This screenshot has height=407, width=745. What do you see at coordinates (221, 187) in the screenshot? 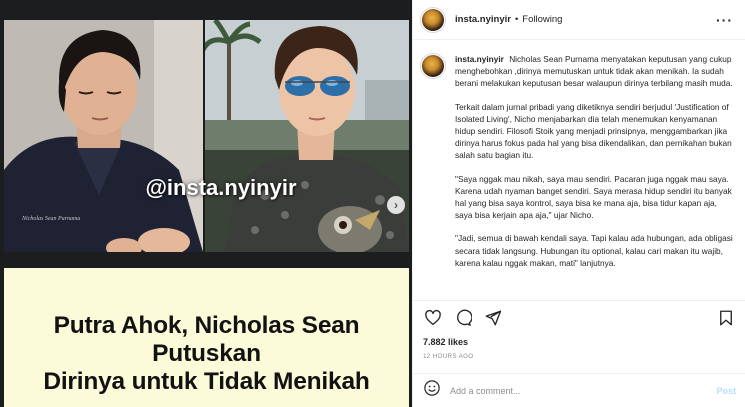
I see `media-watermark: @insta.nyinyir` at bounding box center [221, 187].